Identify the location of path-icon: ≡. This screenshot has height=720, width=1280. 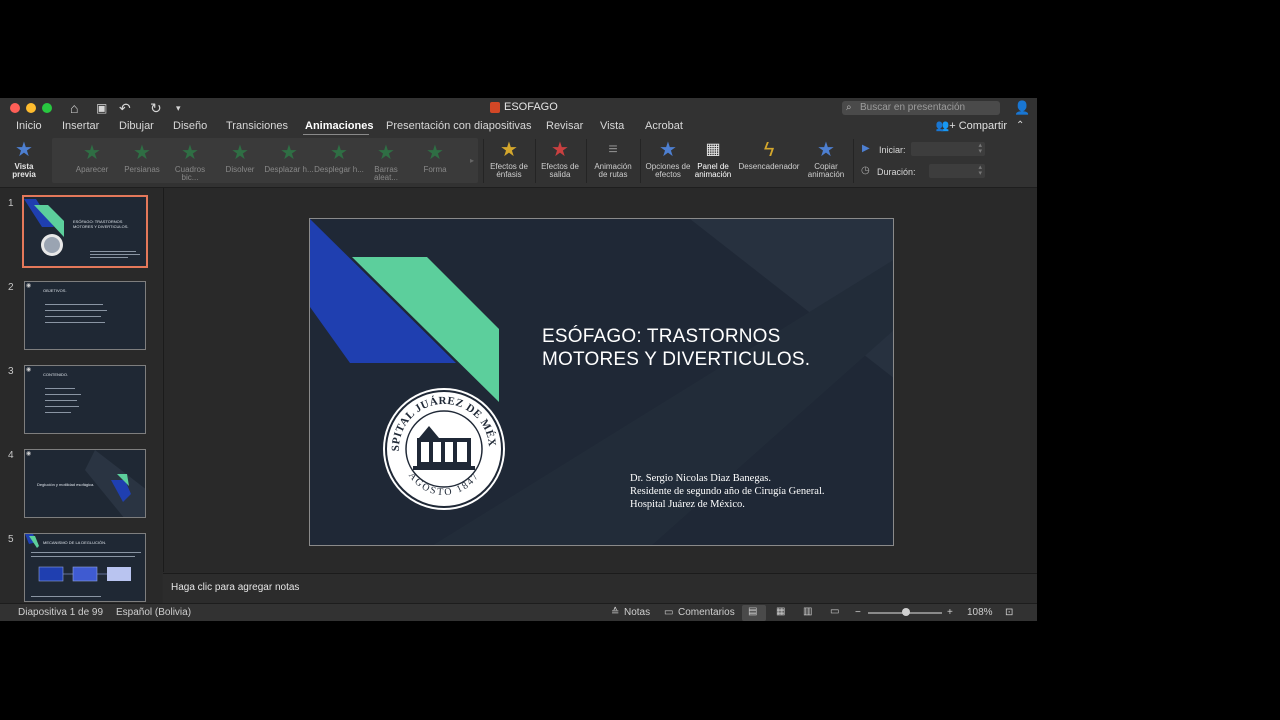
(613, 149).